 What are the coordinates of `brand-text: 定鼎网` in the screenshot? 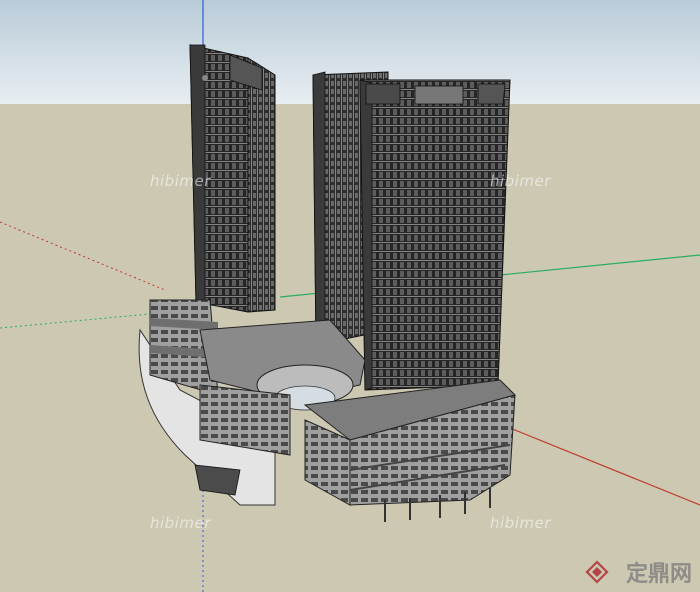 It's located at (658, 574).